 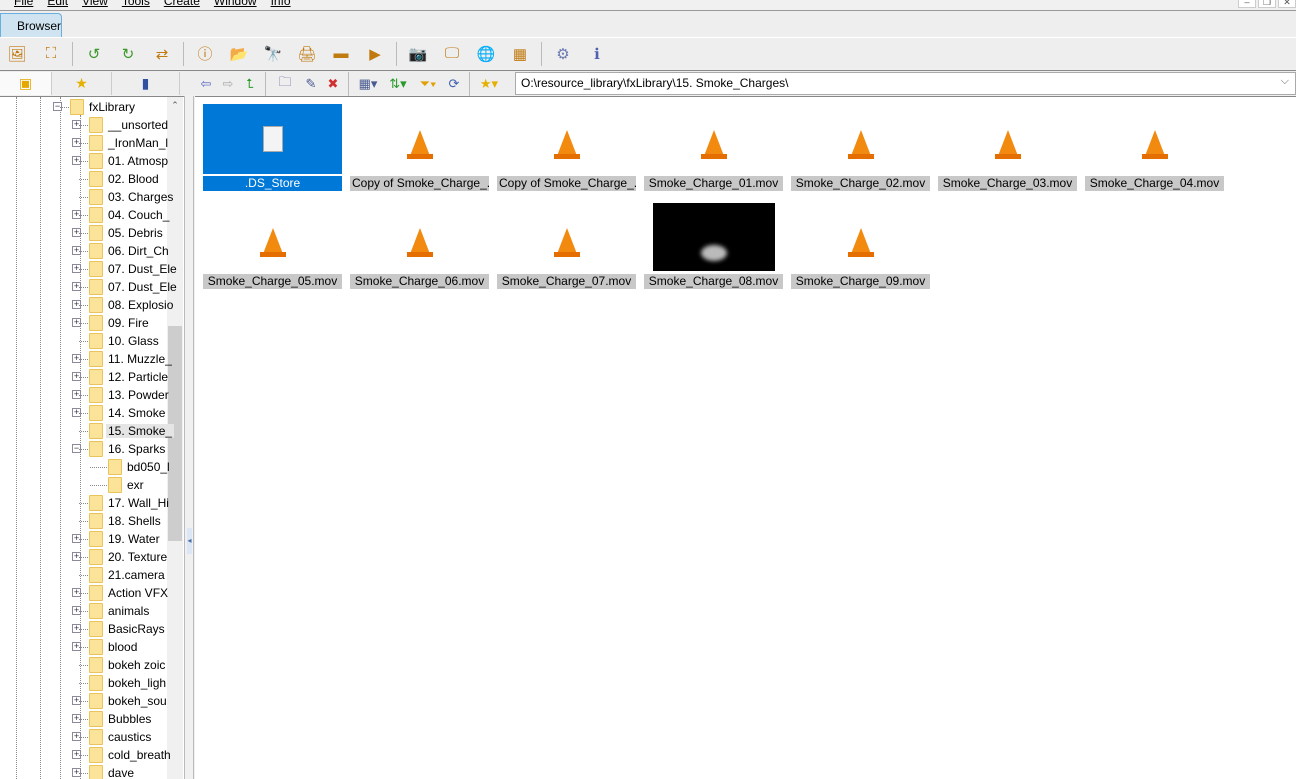 I want to click on refresh-icon: ⟳, so click(x=454, y=84).